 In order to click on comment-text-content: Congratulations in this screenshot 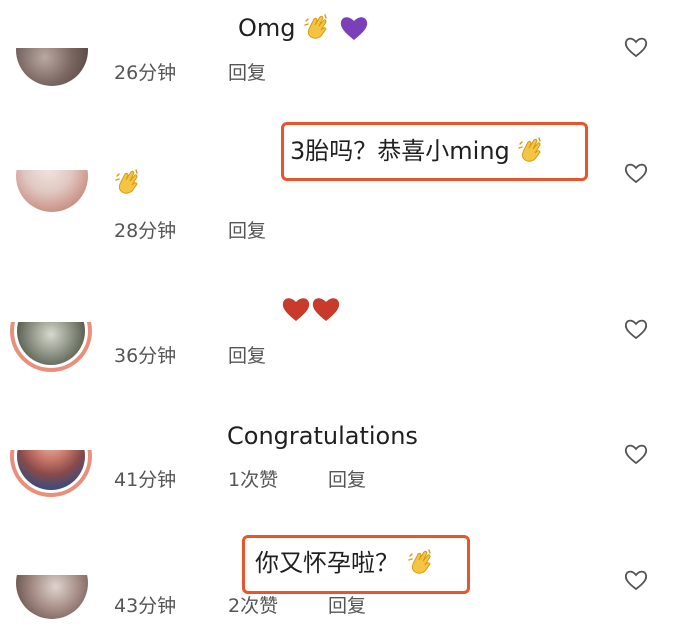, I will do `click(322, 436)`.